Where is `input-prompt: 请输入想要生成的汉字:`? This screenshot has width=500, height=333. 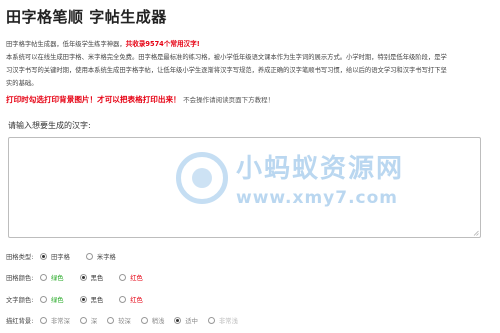 input-prompt: 请输入想要生成的汉字: is located at coordinates (49, 125).